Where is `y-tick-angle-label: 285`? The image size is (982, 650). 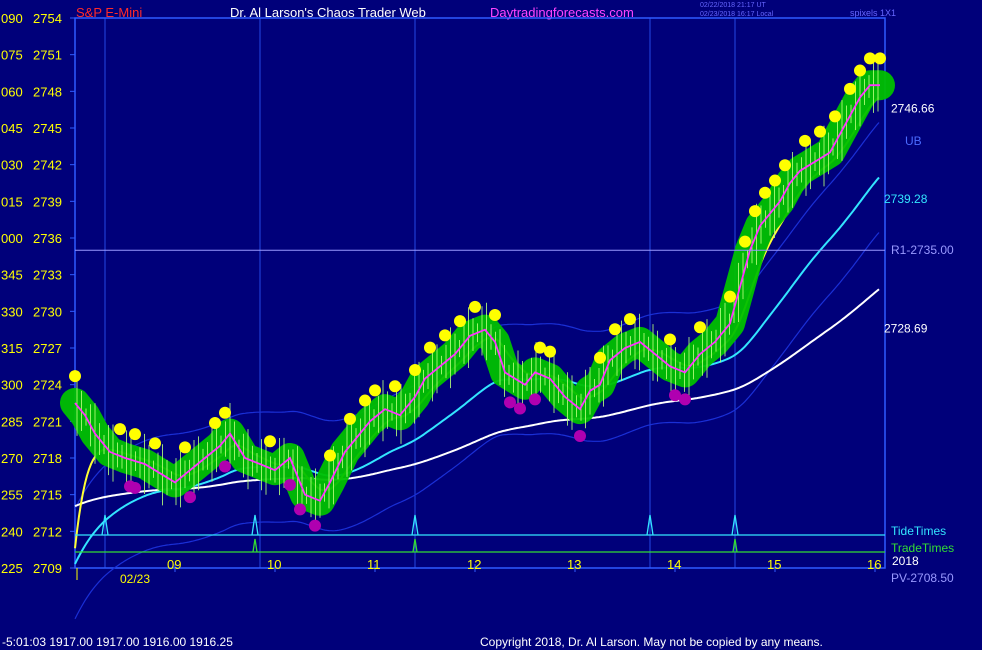
y-tick-angle-label: 285 is located at coordinates (12, 421).